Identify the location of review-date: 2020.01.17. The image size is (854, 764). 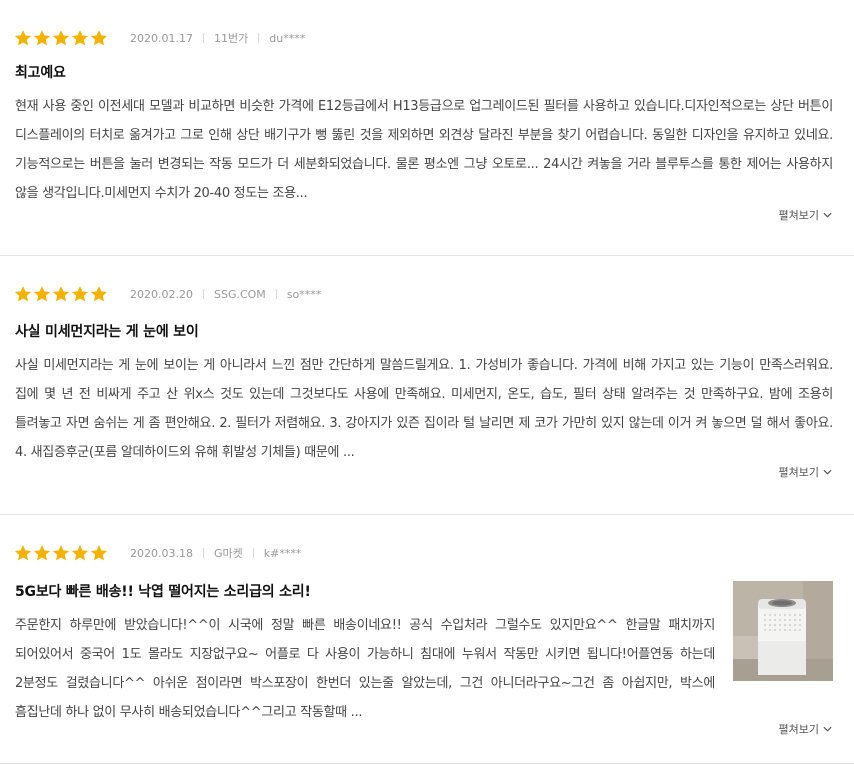
(161, 38).